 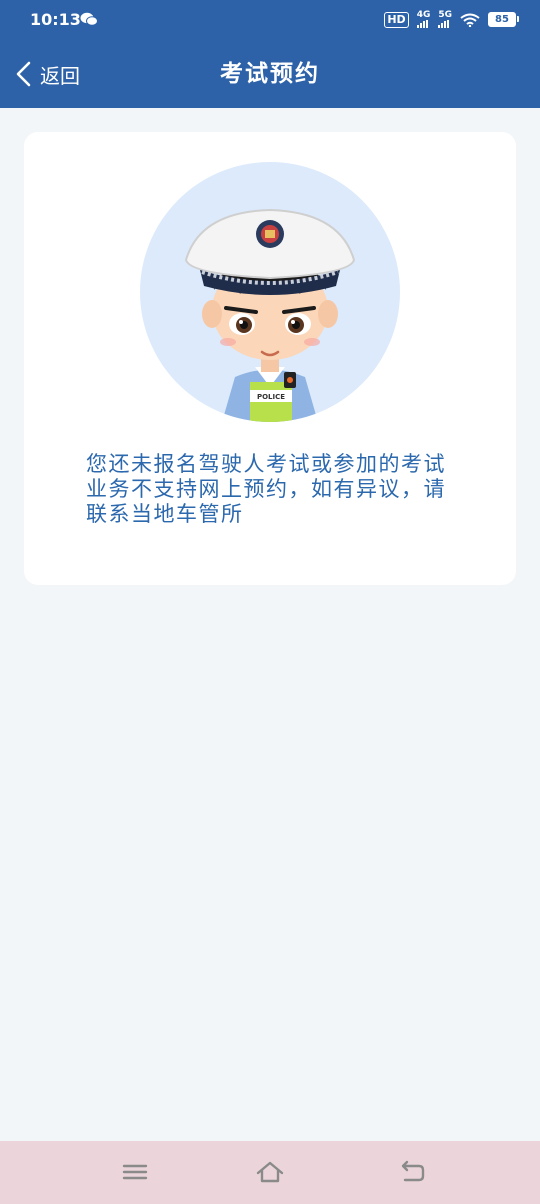 I want to click on wifi-icon, so click(x=470, y=20).